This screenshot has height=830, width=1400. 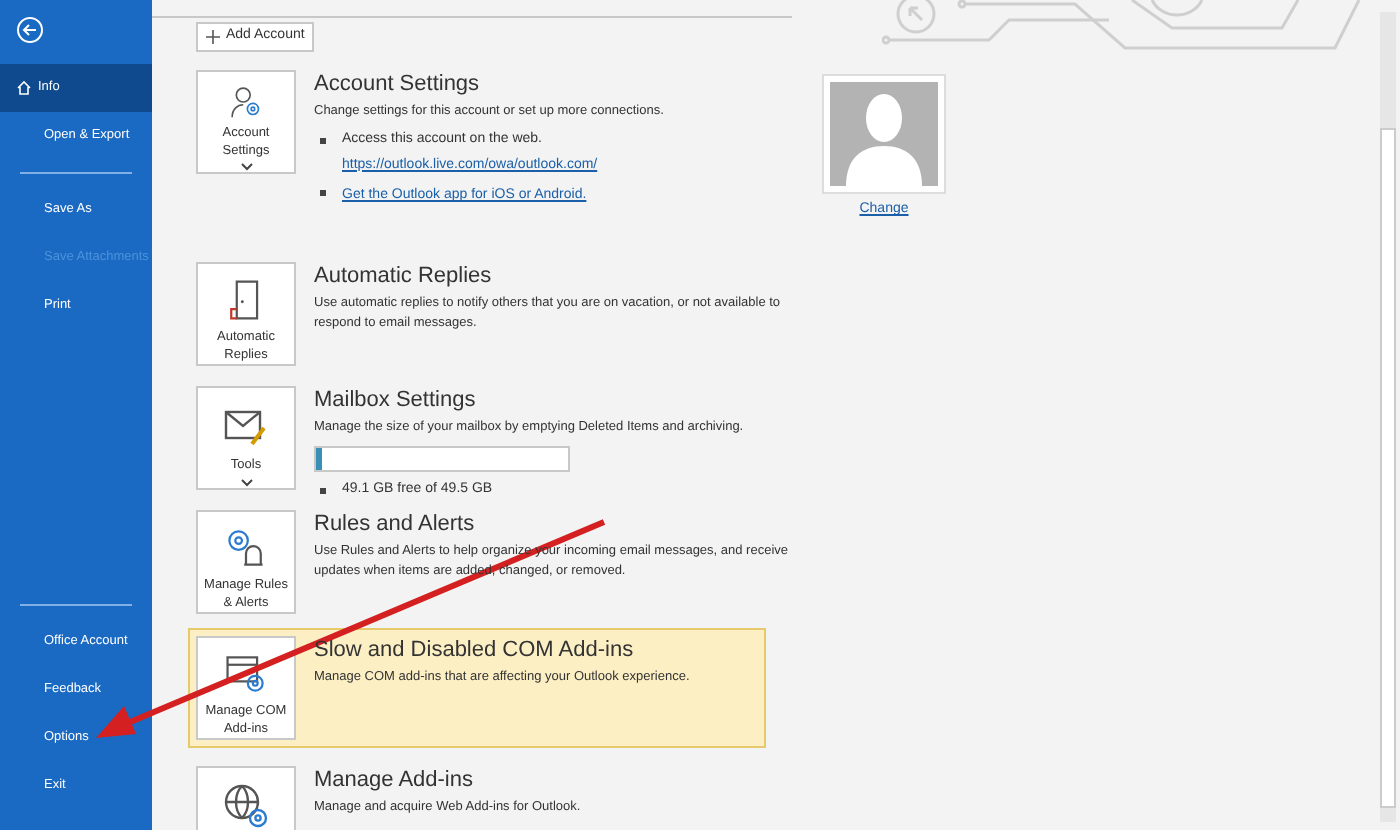 I want to click on section-title: Manage Add-ins, so click(x=394, y=780).